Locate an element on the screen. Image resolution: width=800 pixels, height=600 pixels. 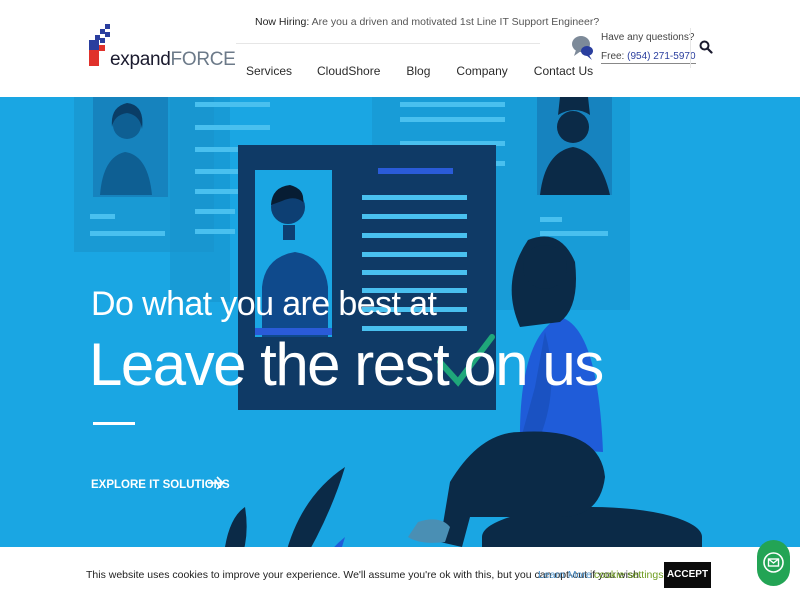
hero-title: Leave the rest on us is located at coordinates (346, 364).